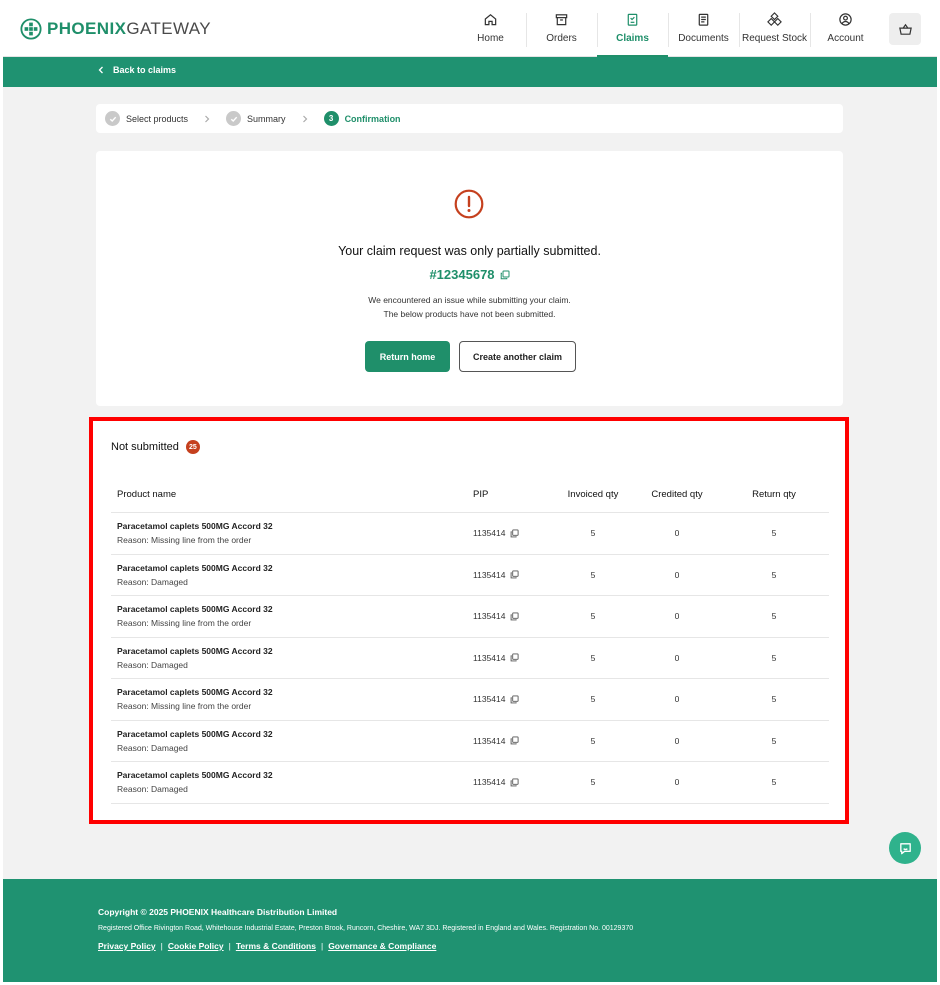 The width and height of the screenshot is (940, 985). Describe the element at coordinates (147, 494) in the screenshot. I see `col-product-name: Product name` at that location.